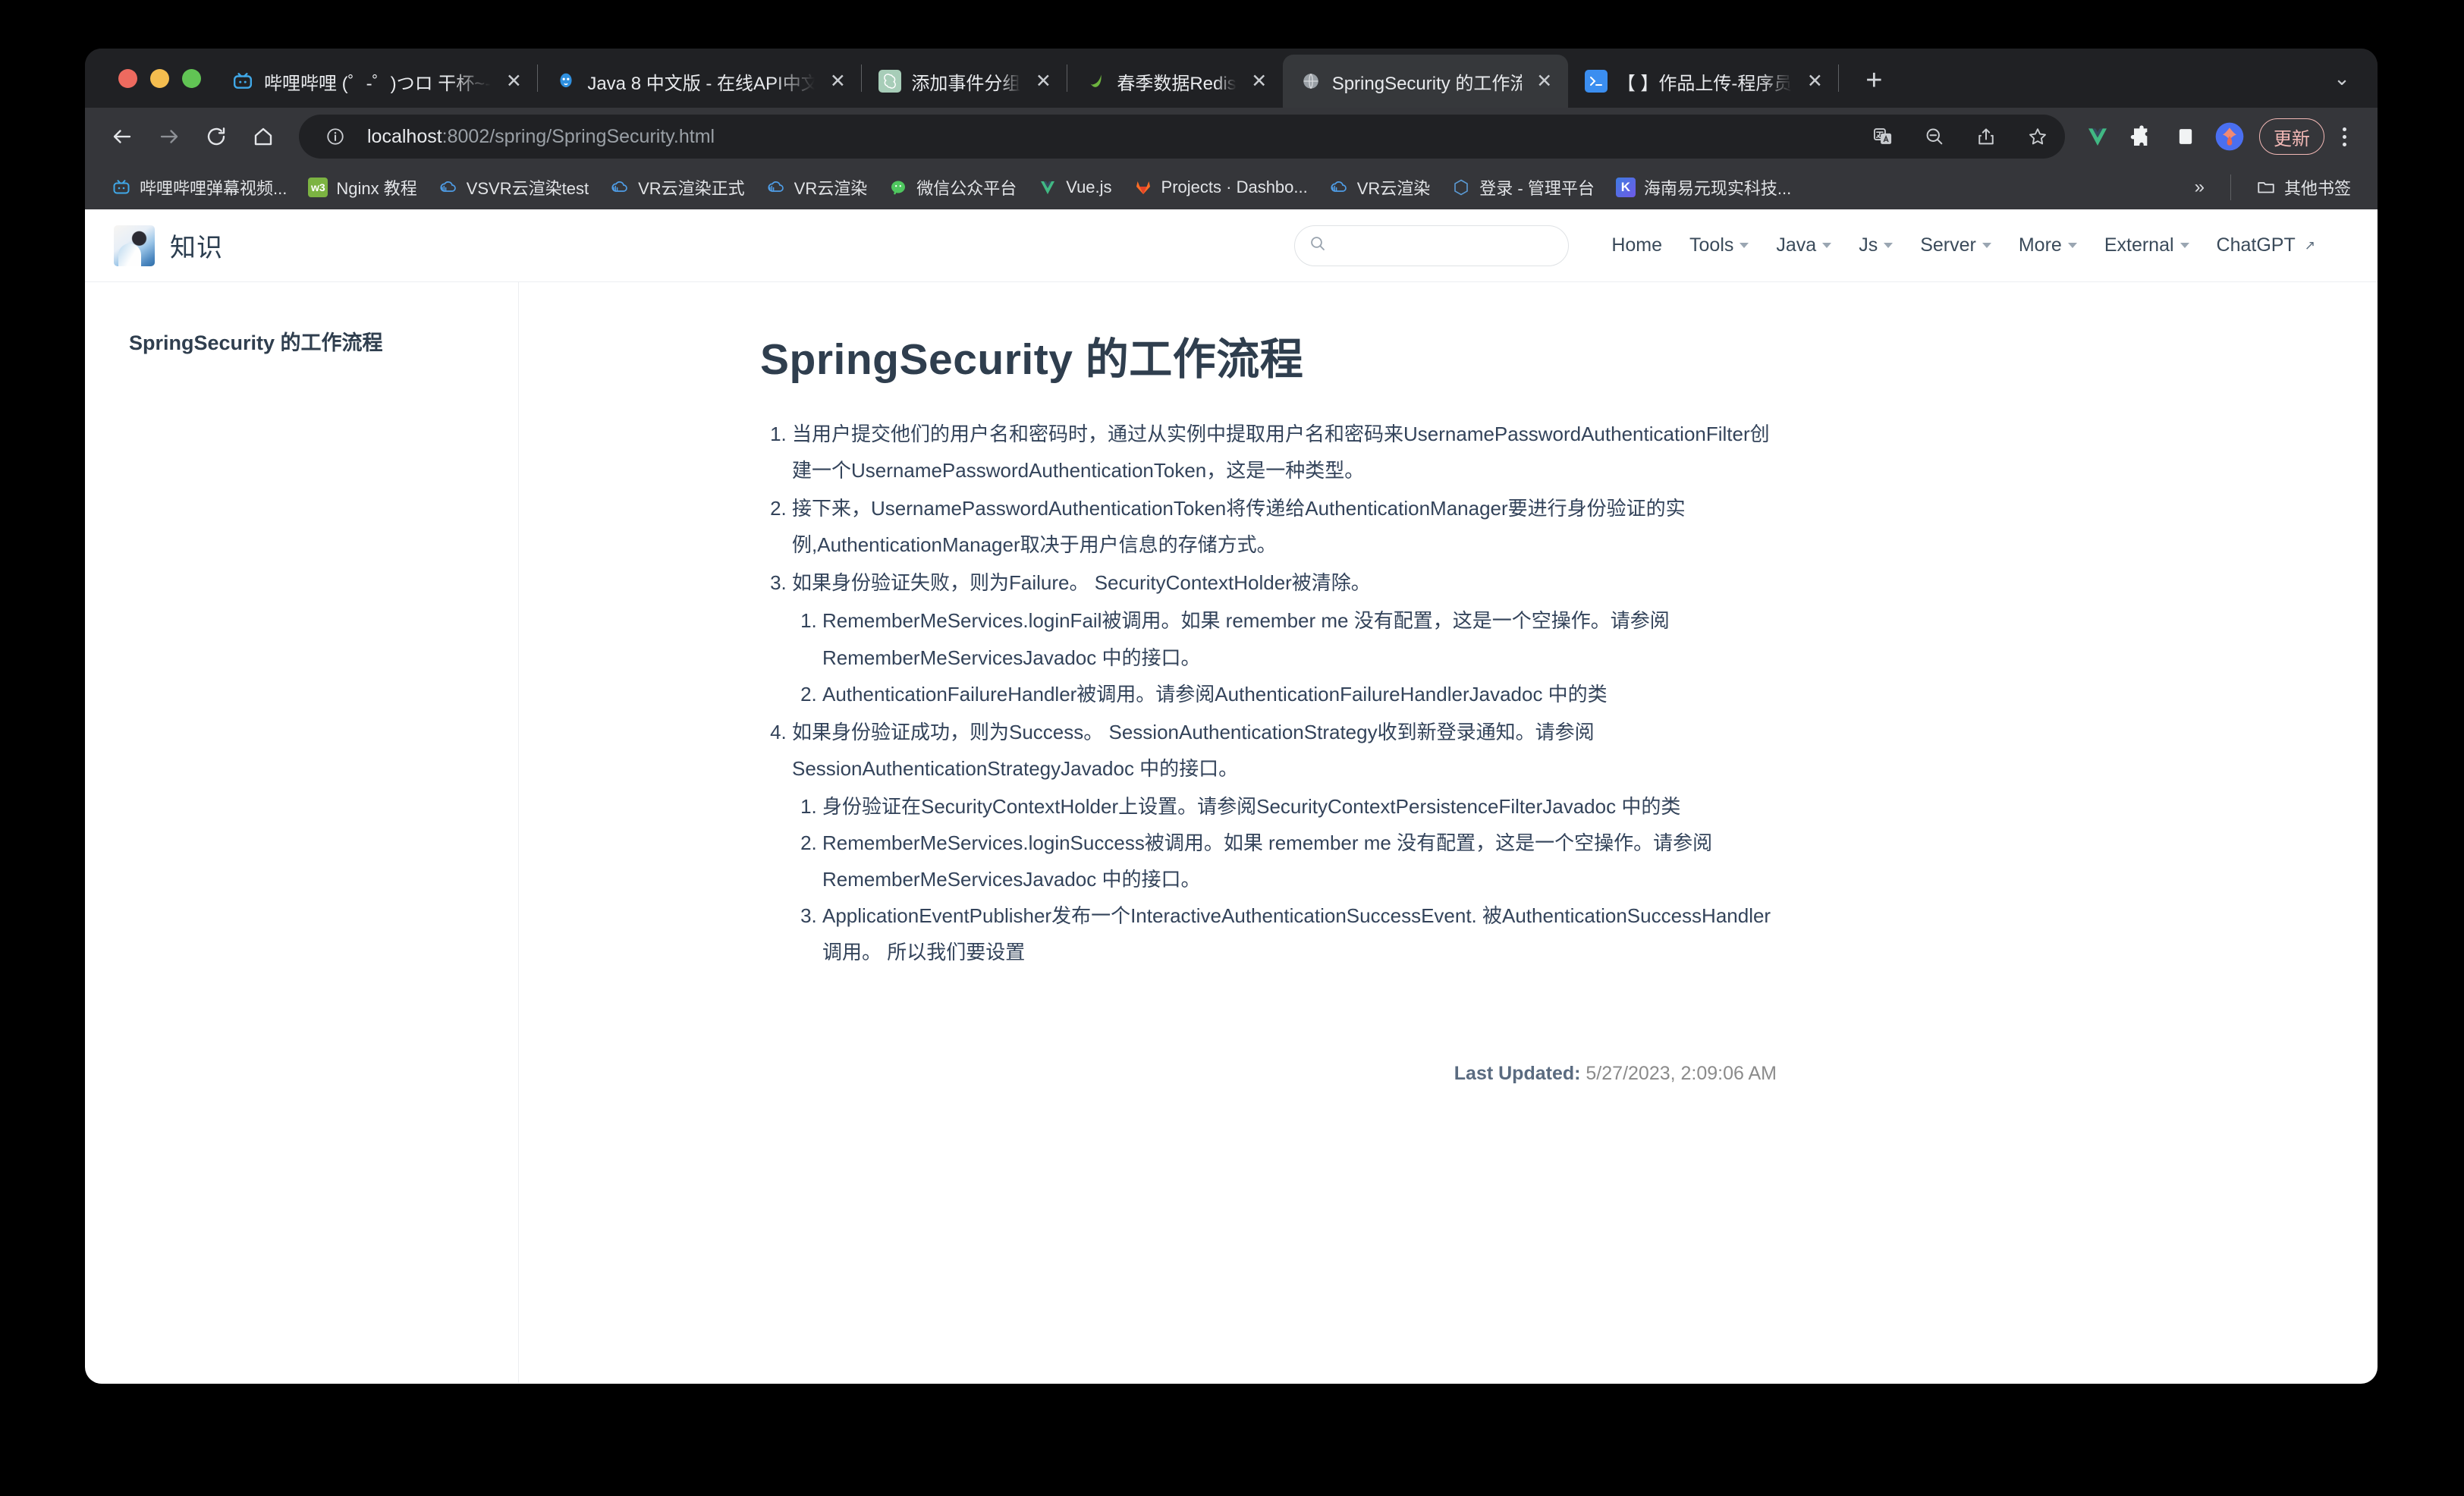  What do you see at coordinates (127, 78) in the screenshot?
I see `close-window-button` at bounding box center [127, 78].